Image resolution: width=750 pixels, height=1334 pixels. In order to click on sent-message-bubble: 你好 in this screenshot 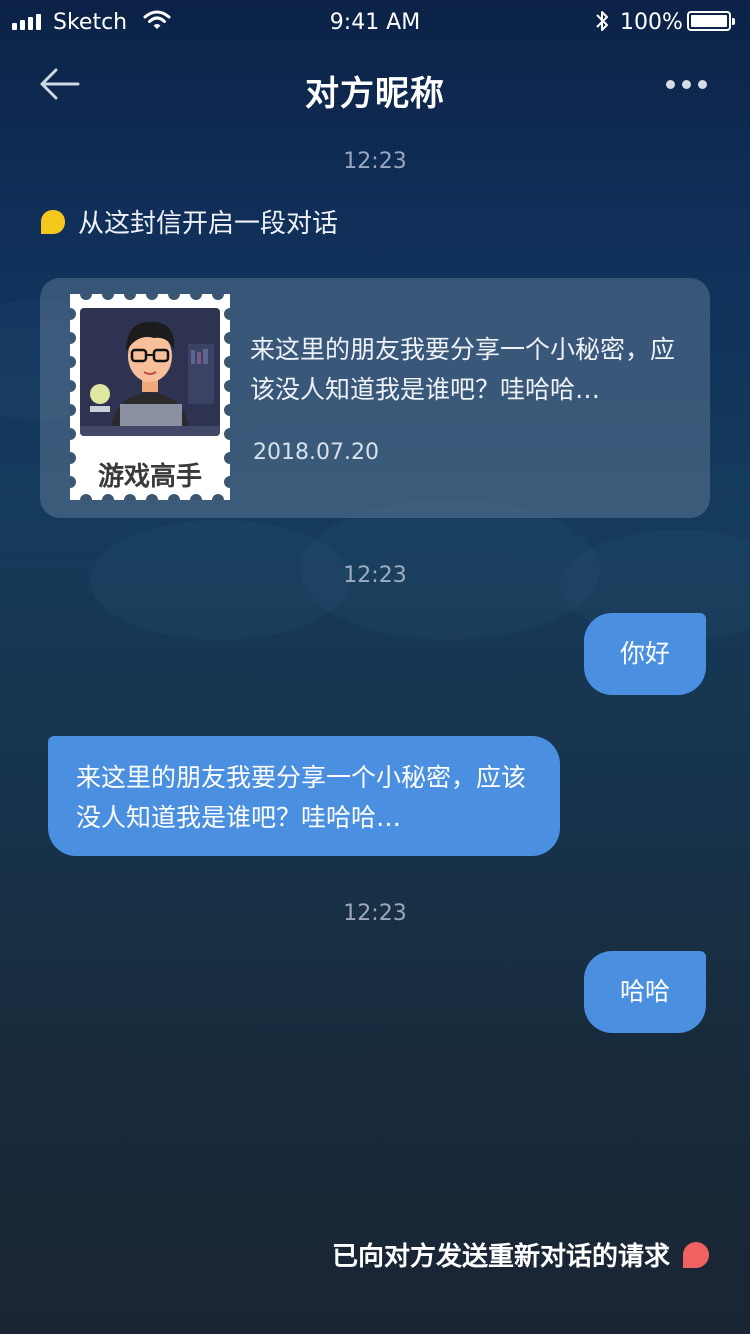, I will do `click(645, 654)`.